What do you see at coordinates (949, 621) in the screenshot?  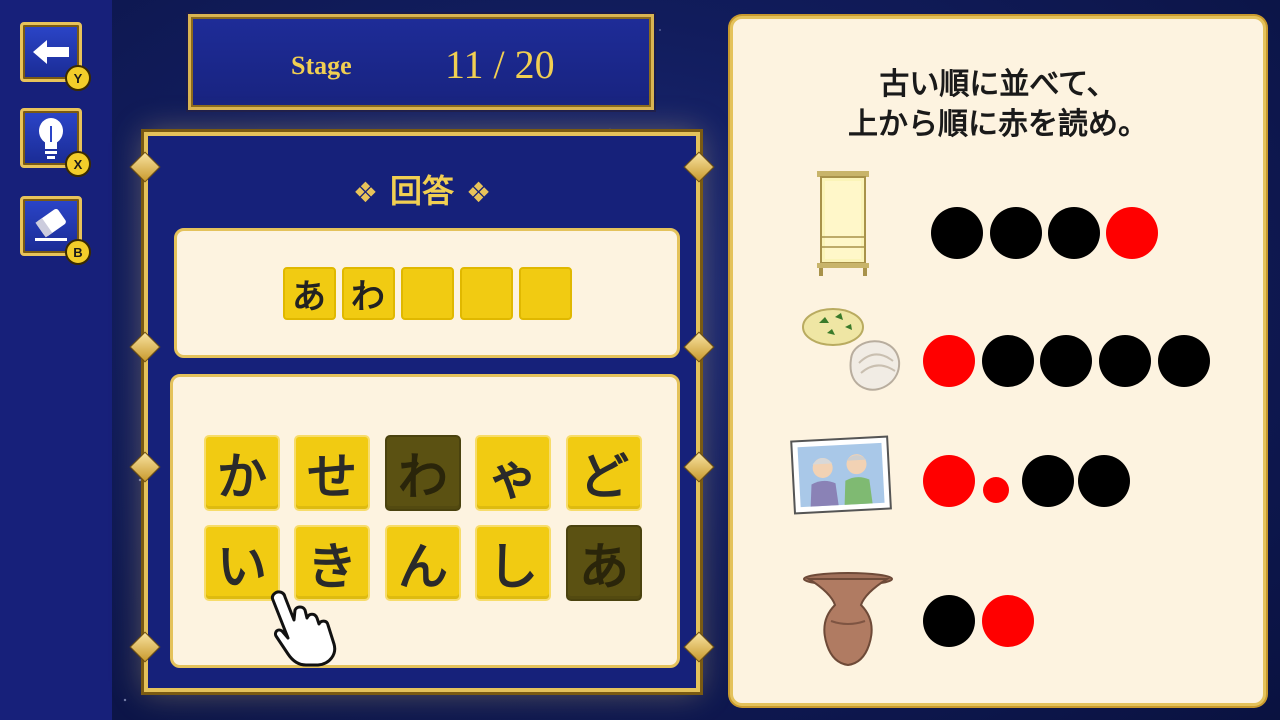 I see `clue4-dot-black` at bounding box center [949, 621].